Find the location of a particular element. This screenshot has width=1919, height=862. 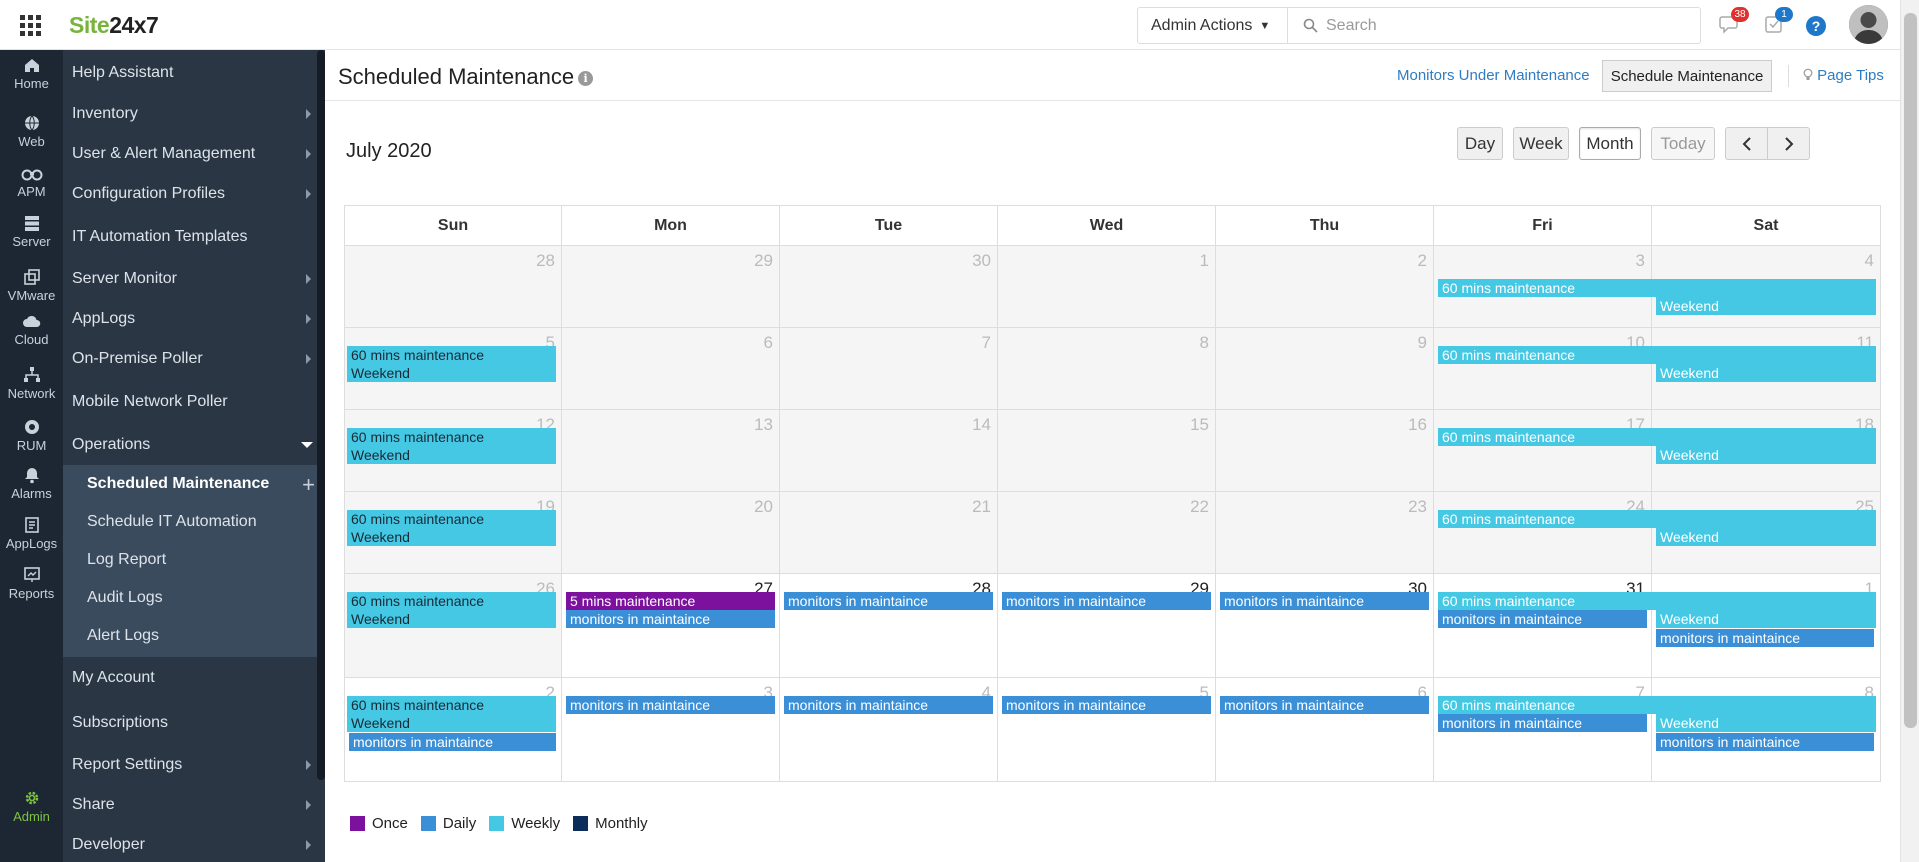

alarms-notification-icon: 38 is located at coordinates (1734, 23).